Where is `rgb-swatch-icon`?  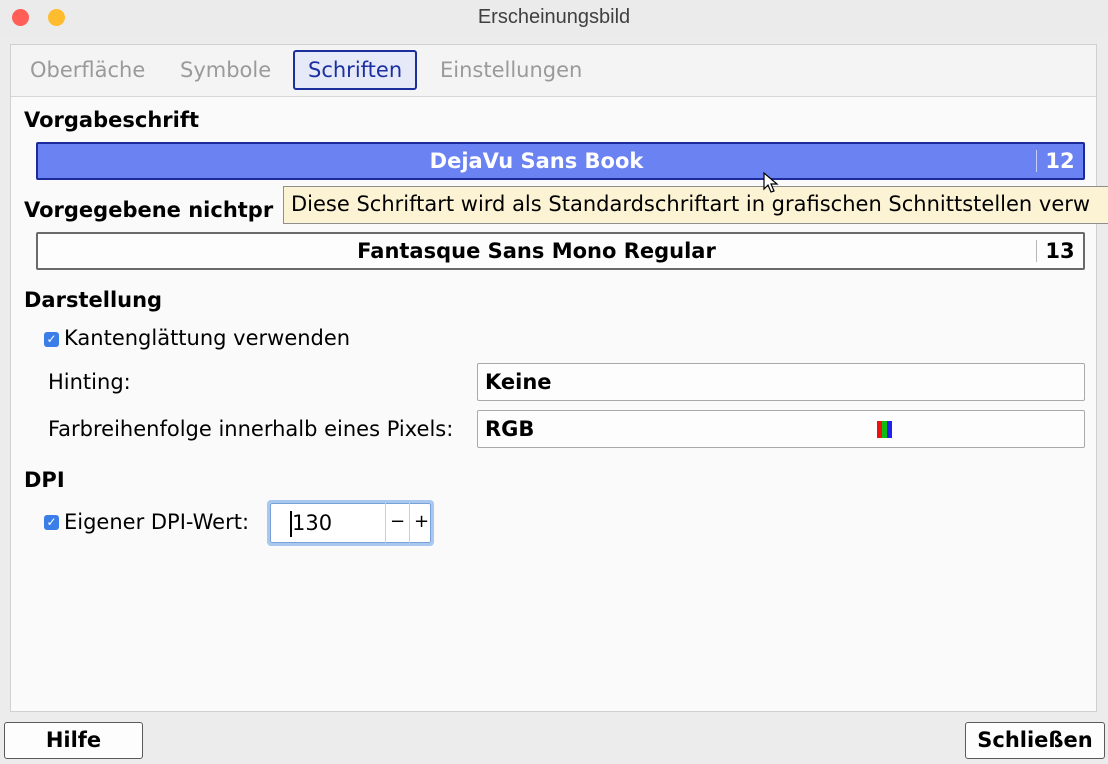
rgb-swatch-icon is located at coordinates (884, 429).